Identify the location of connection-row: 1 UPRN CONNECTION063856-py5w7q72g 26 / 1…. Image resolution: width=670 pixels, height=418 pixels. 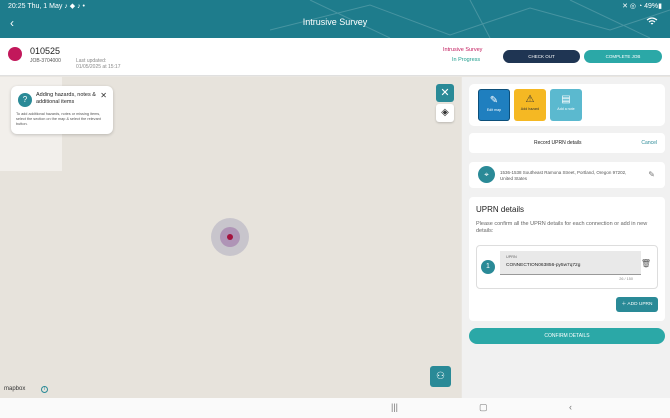
(567, 267).